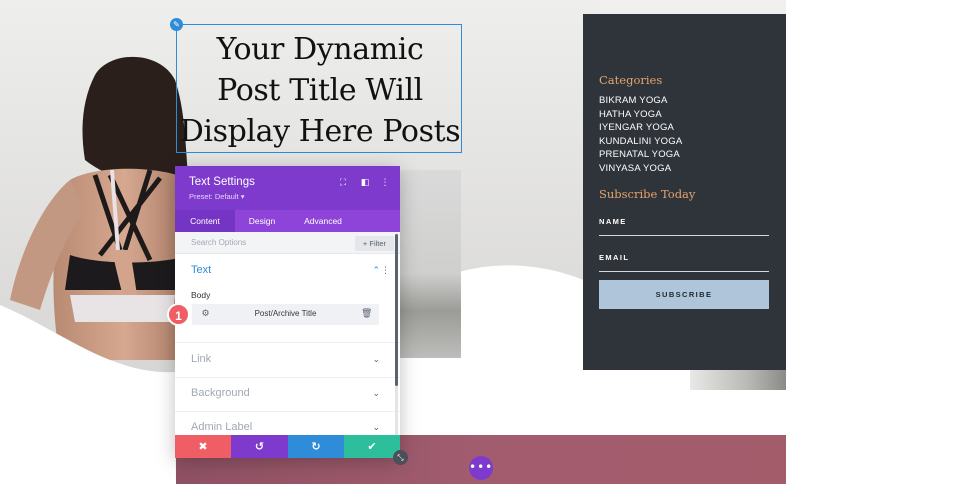 This screenshot has width=960, height=484. Describe the element at coordinates (320, 49) in the screenshot. I see `post-title-line: Your Dynamic` at that location.